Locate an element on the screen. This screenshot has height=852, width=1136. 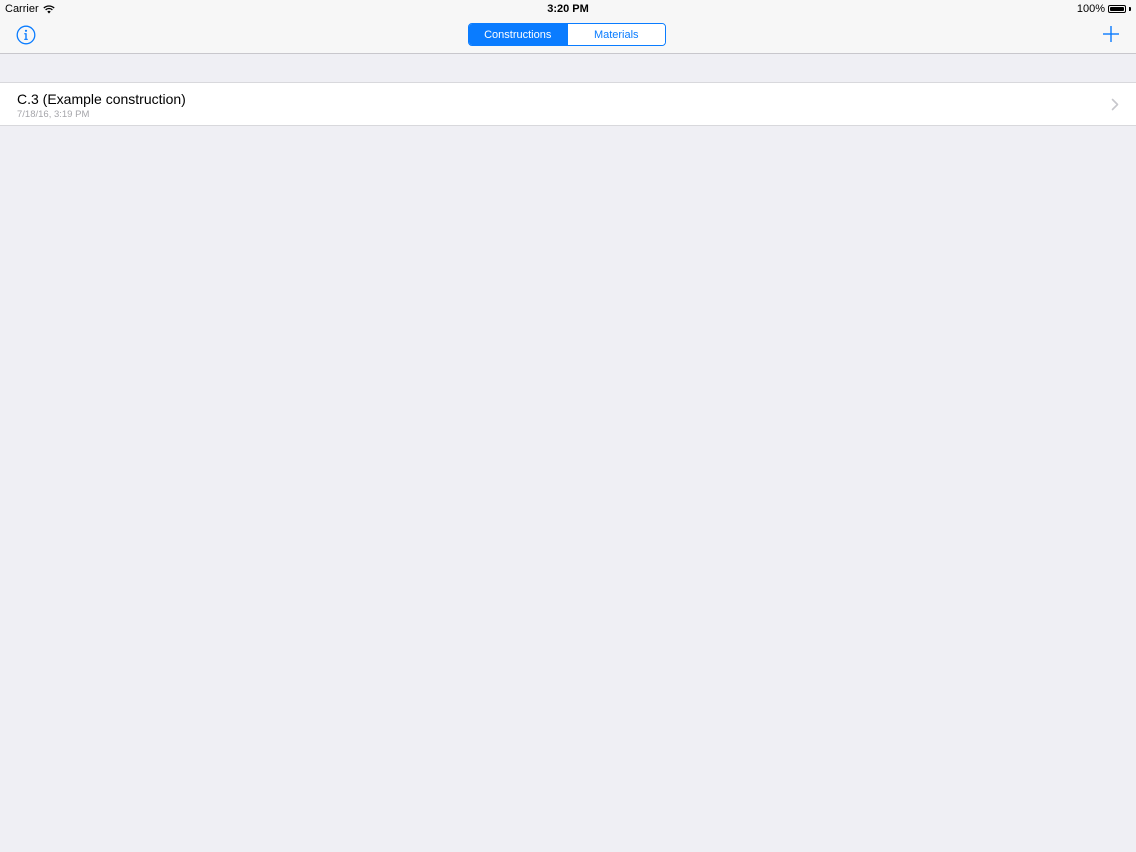
segmented-control: Constructions Materials is located at coordinates (567, 34).